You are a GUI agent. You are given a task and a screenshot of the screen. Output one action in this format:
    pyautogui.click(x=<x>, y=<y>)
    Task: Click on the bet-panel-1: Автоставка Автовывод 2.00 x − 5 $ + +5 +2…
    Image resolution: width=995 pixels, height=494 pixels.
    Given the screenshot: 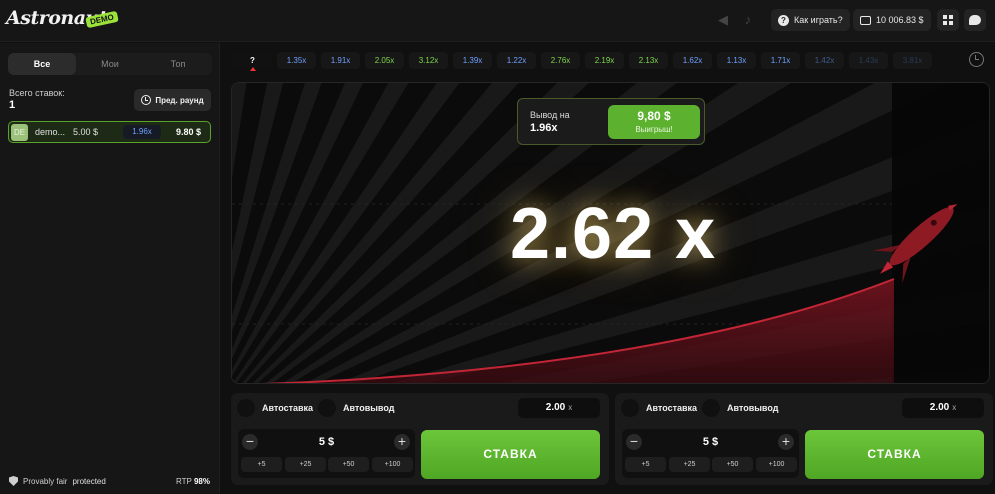 What is the action you would take?
    pyautogui.click(x=420, y=439)
    